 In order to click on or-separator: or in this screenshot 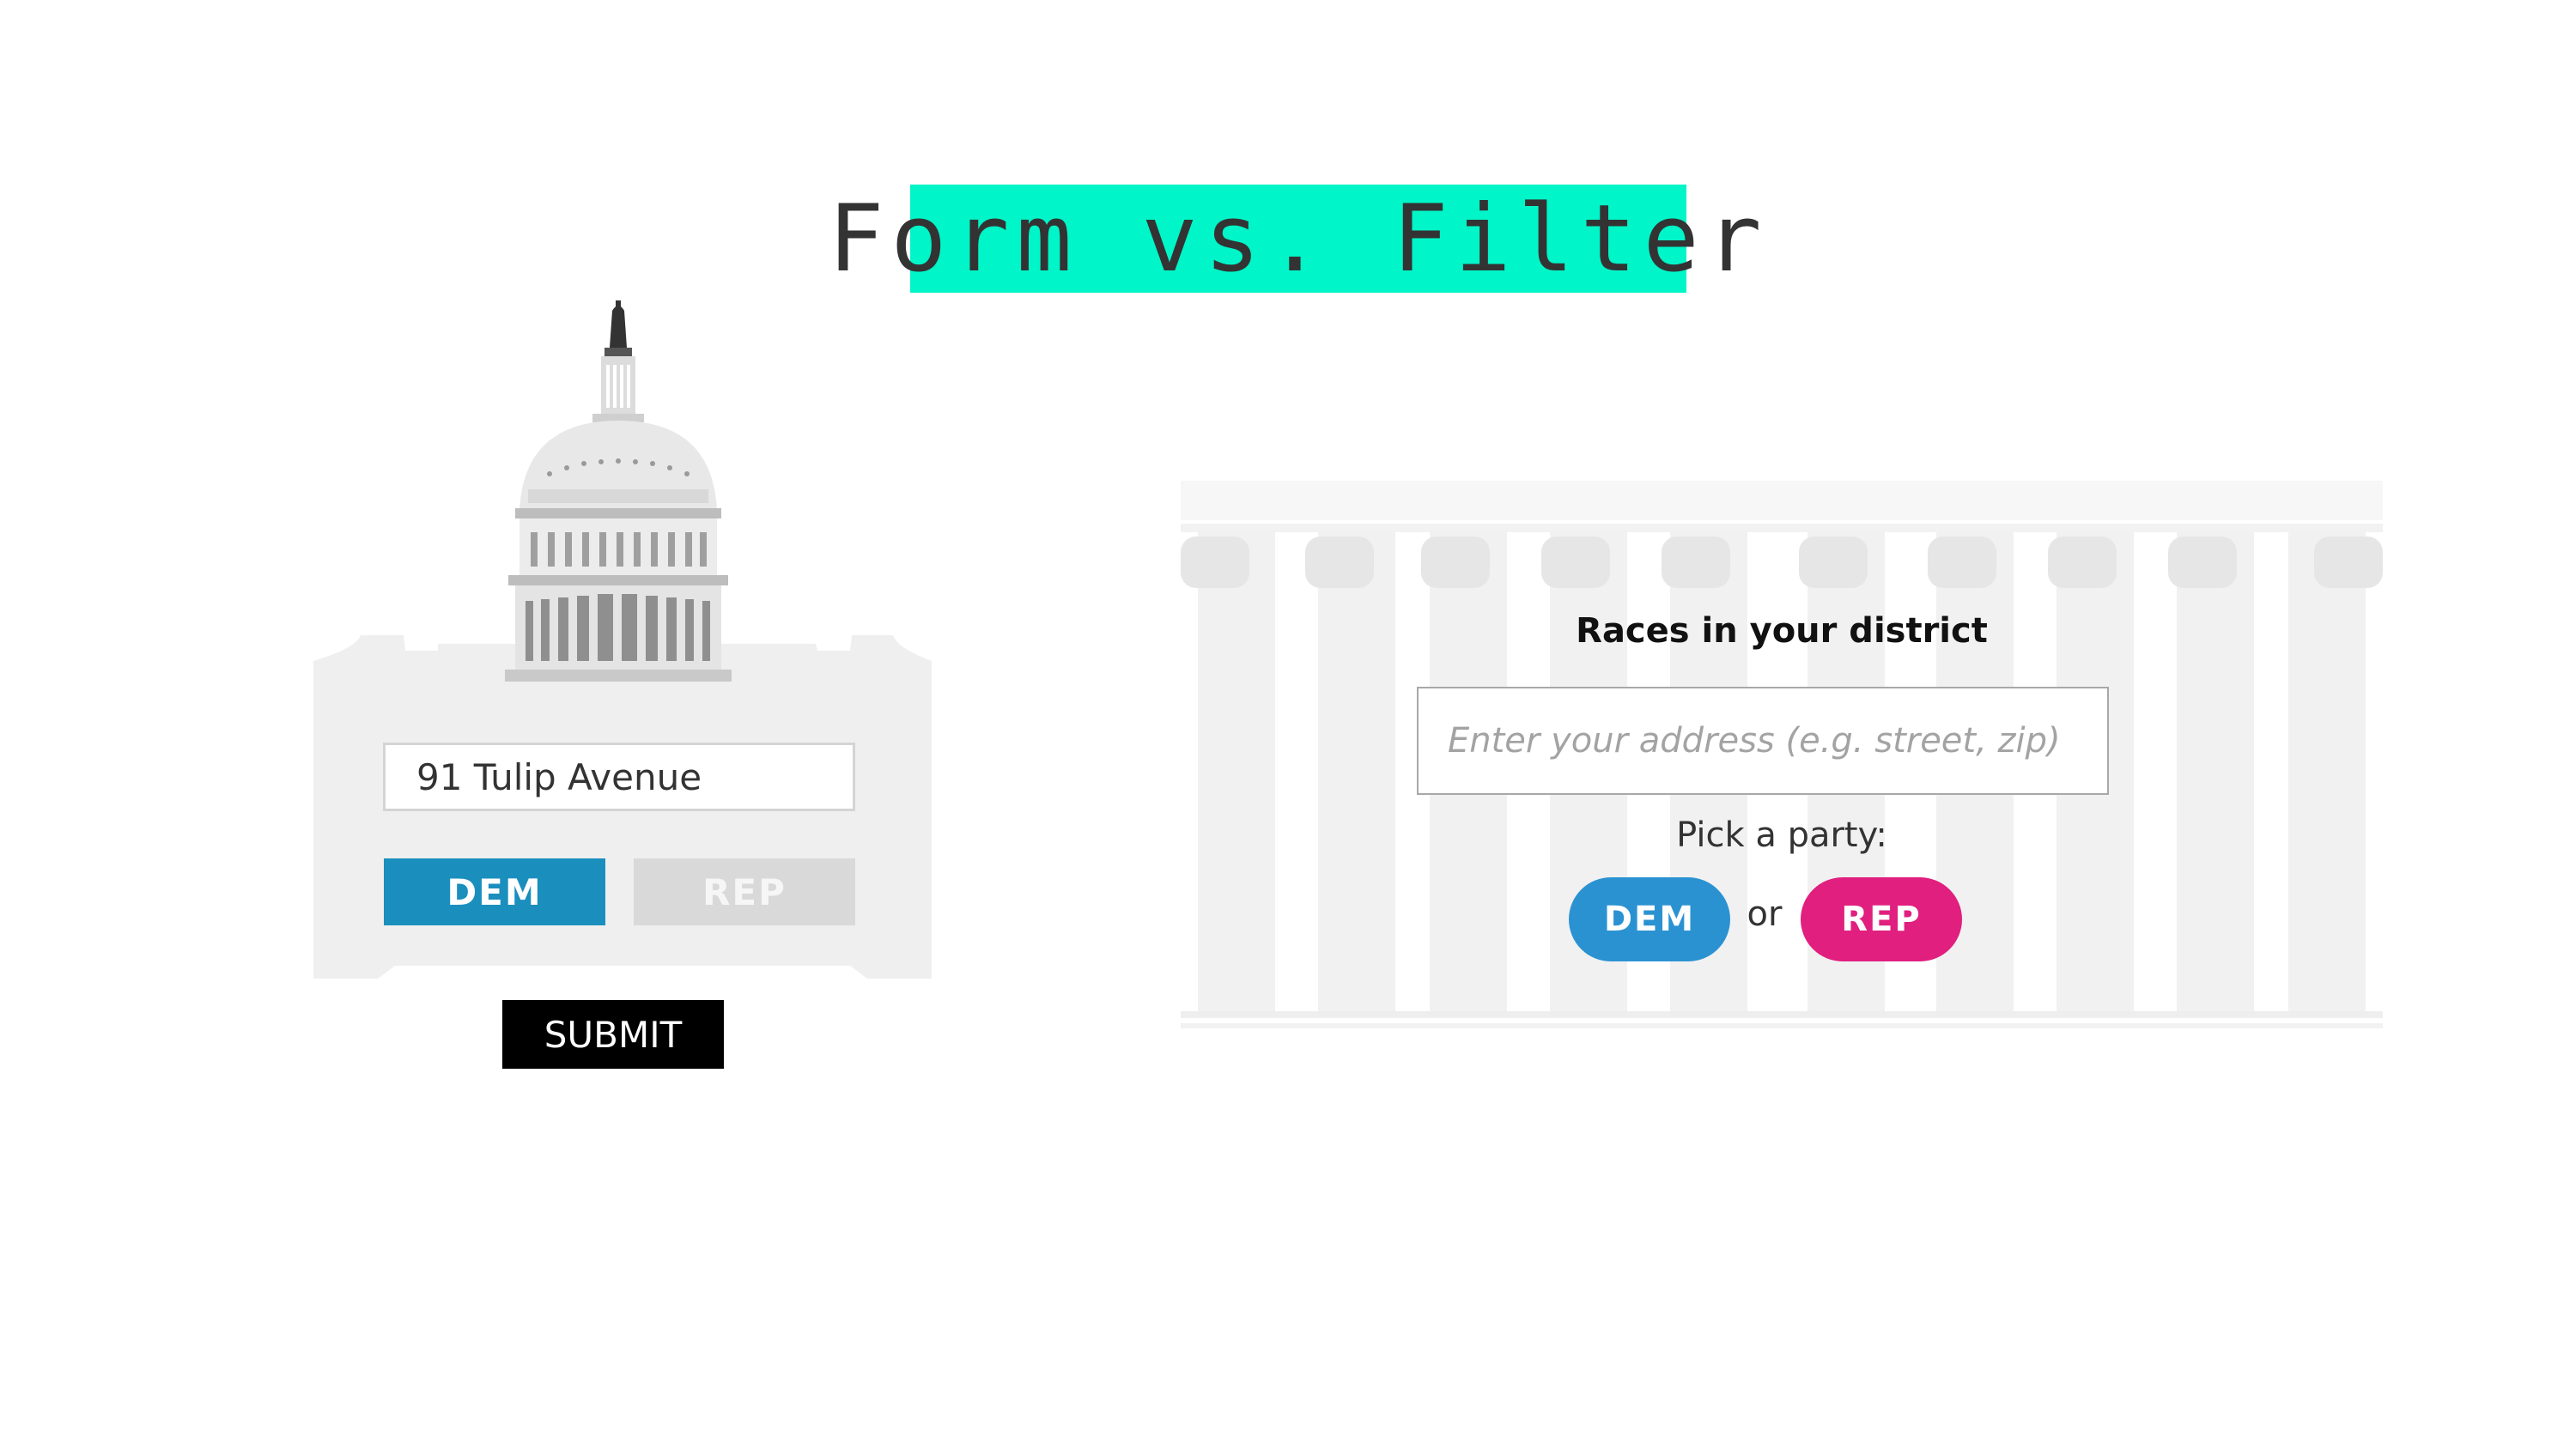, I will do `click(1765, 914)`.